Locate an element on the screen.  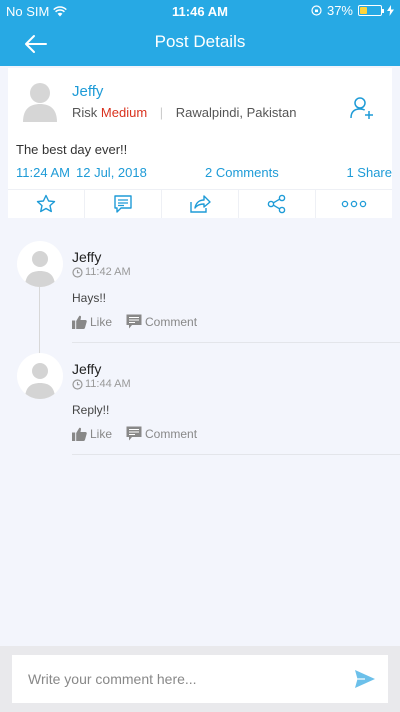
comment-input is located at coordinates (188, 679).